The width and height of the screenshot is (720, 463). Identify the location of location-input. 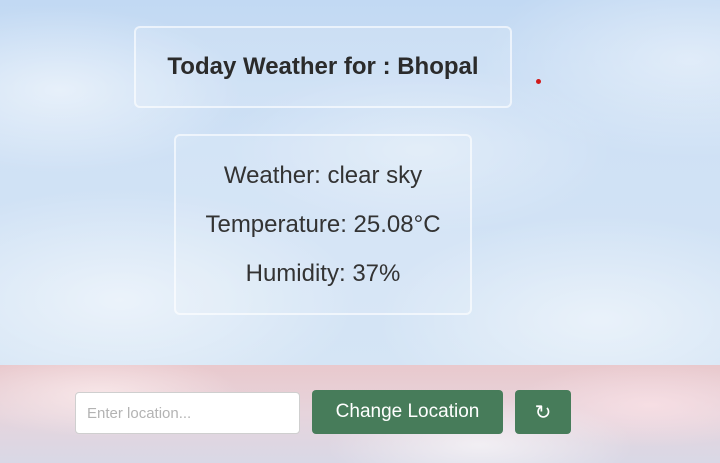
(187, 413).